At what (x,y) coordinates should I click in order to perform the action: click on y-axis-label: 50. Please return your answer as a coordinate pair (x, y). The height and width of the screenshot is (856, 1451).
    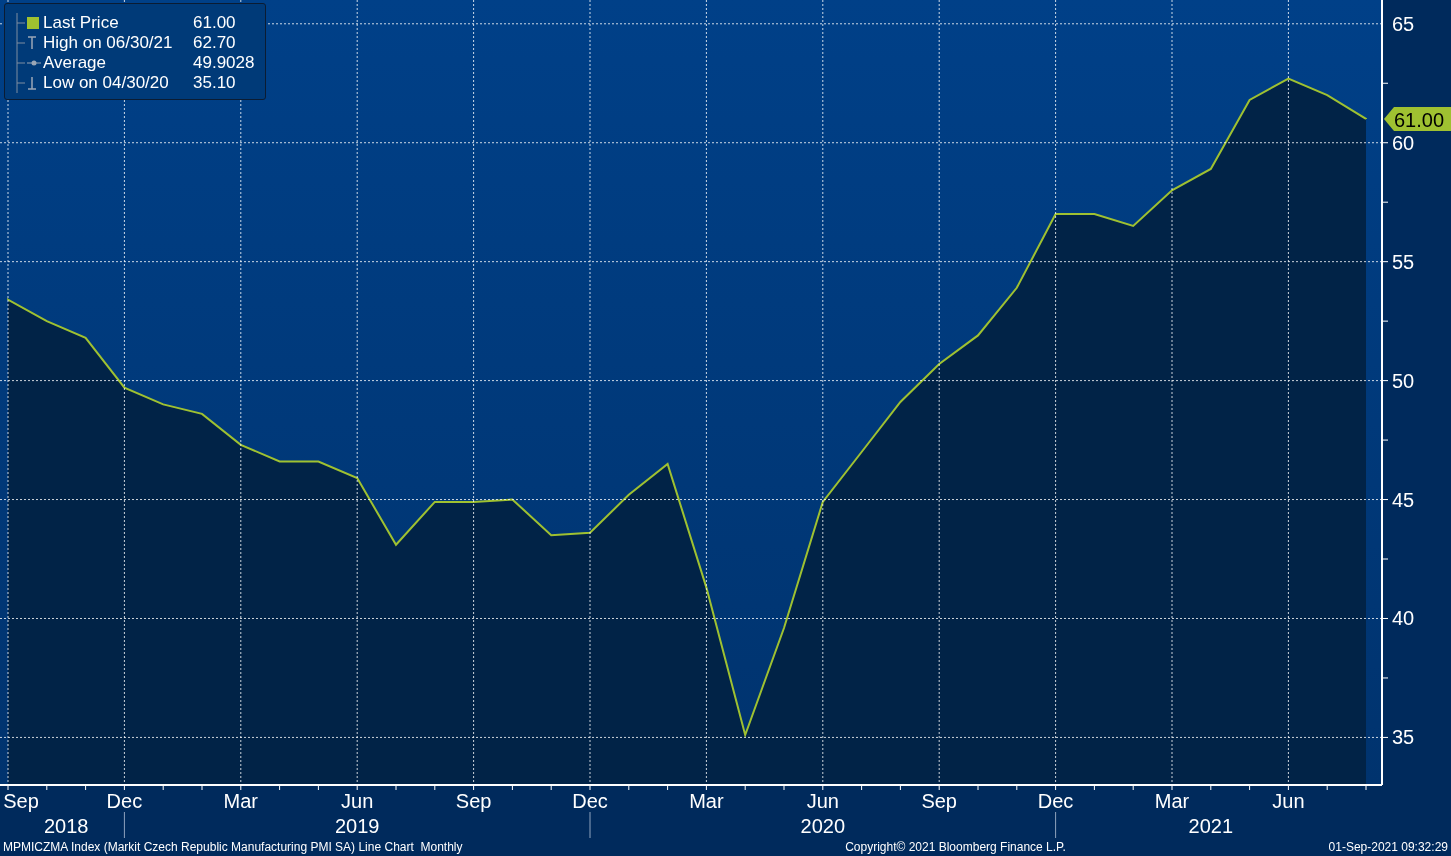
    Looking at the image, I should click on (1403, 380).